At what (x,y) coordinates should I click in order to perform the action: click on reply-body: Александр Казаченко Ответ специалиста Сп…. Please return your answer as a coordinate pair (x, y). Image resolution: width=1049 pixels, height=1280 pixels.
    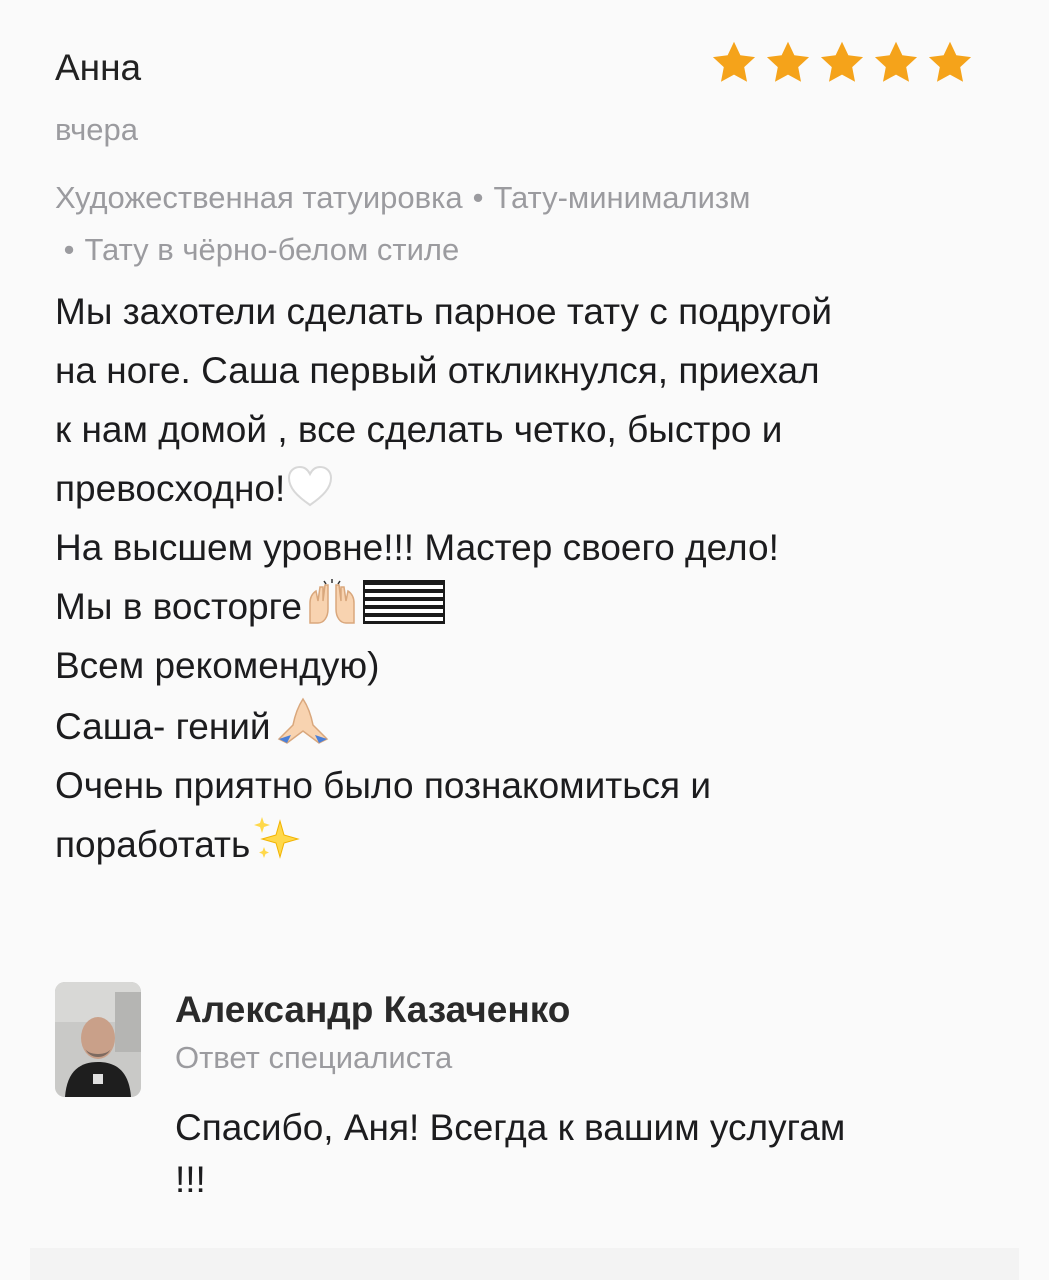
    Looking at the image, I should click on (580, 1094).